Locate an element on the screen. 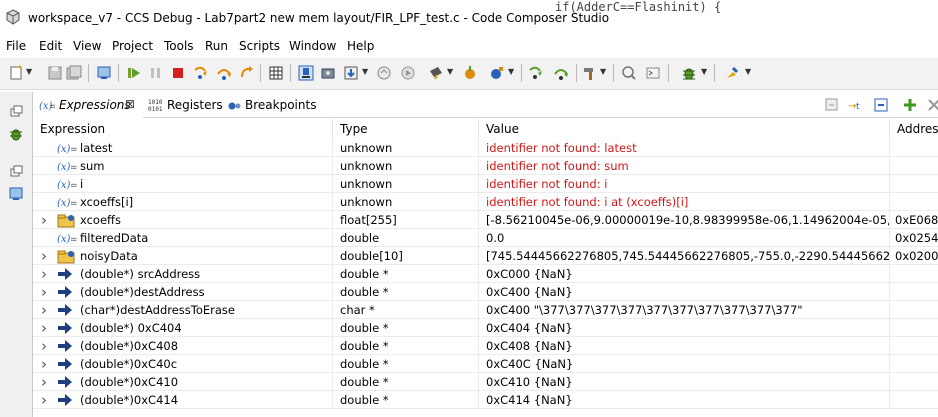  collapse-icon is located at coordinates (881, 105).